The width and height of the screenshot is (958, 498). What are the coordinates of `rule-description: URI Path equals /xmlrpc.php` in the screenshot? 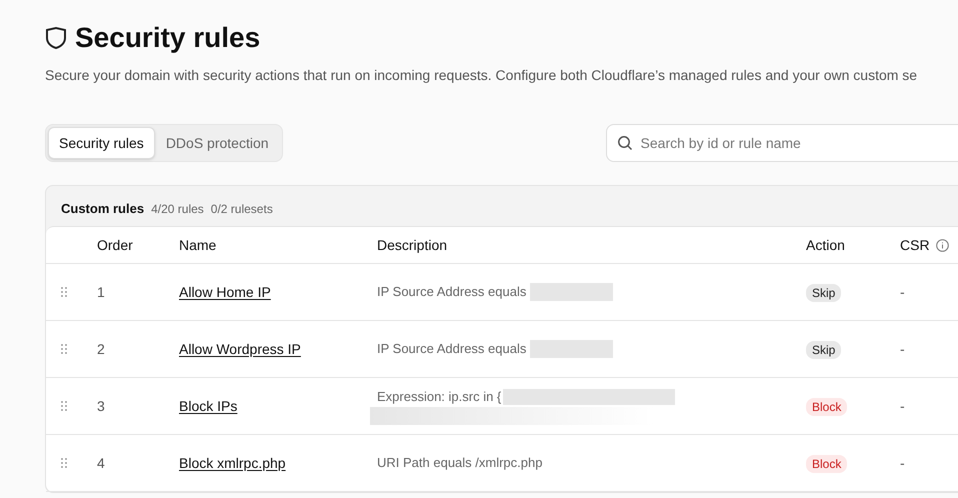 It's located at (459, 462).